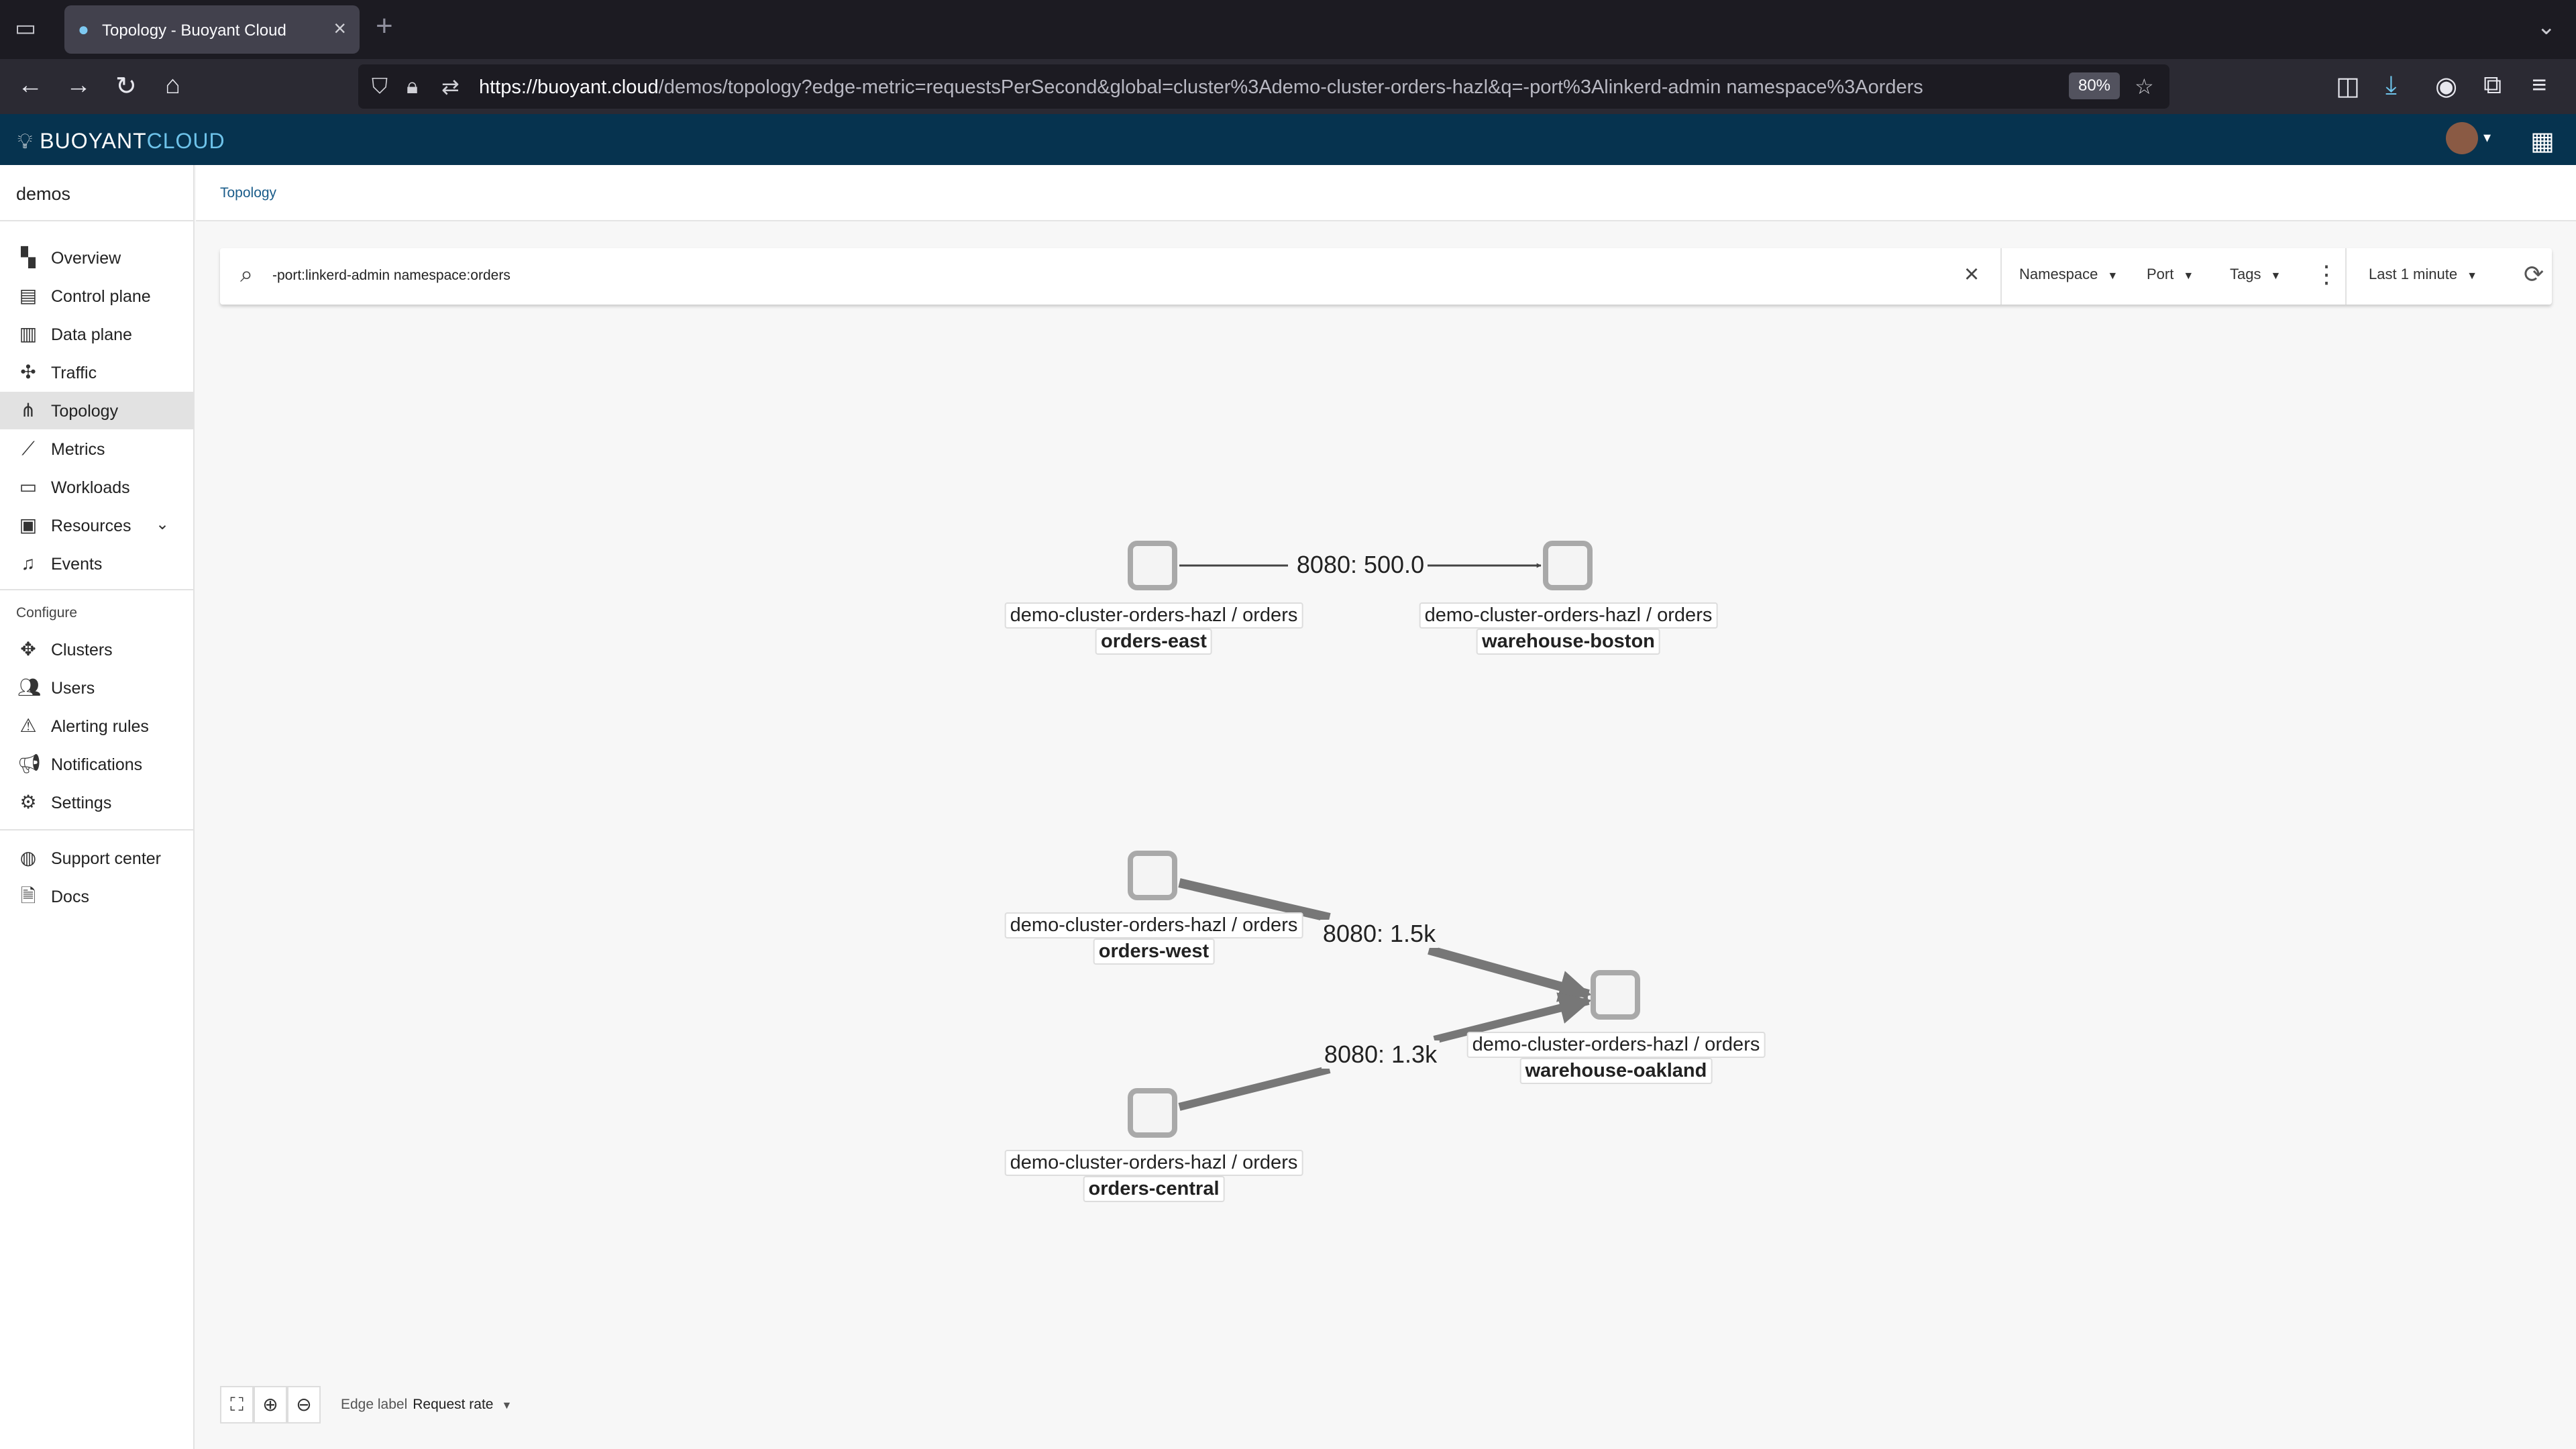 This screenshot has height=1449, width=2576. What do you see at coordinates (96, 334) in the screenshot?
I see `sidebar-item-data-plane: ▥ Data plane` at bounding box center [96, 334].